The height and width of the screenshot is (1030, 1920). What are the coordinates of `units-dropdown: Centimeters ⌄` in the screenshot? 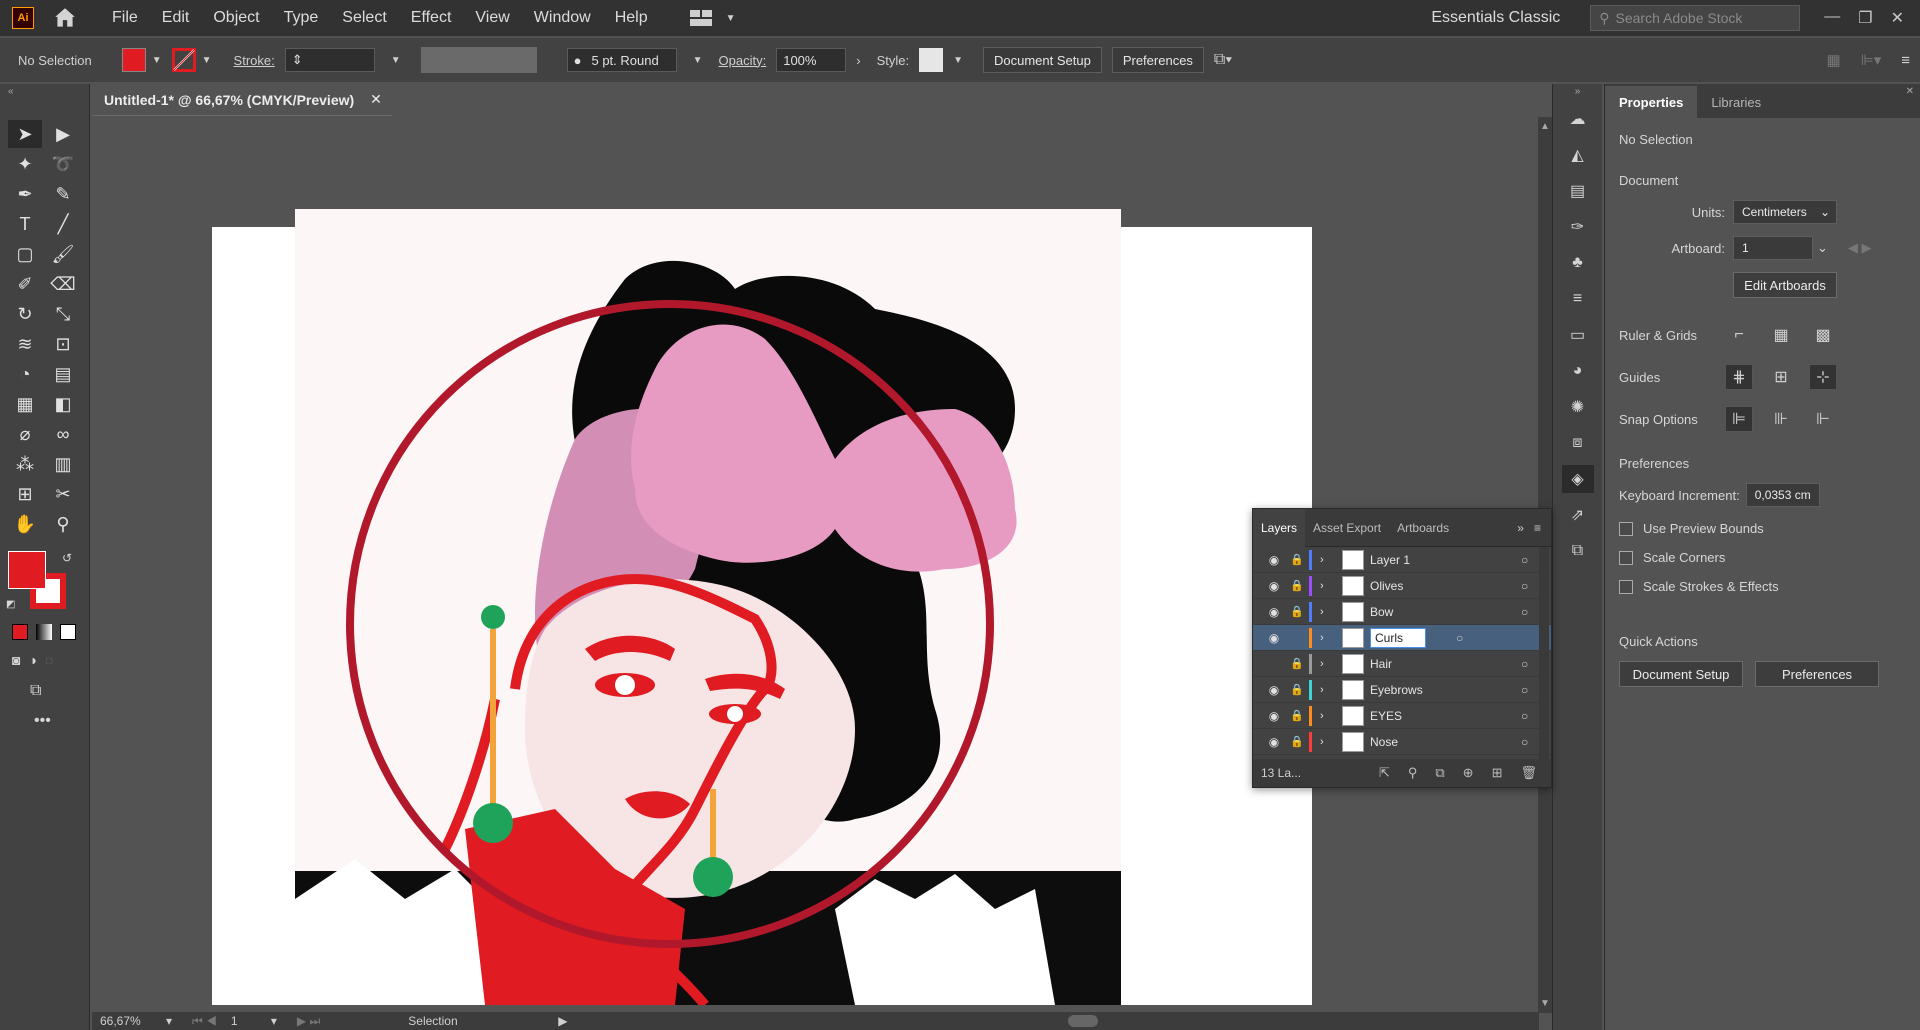 It's located at (1785, 212).